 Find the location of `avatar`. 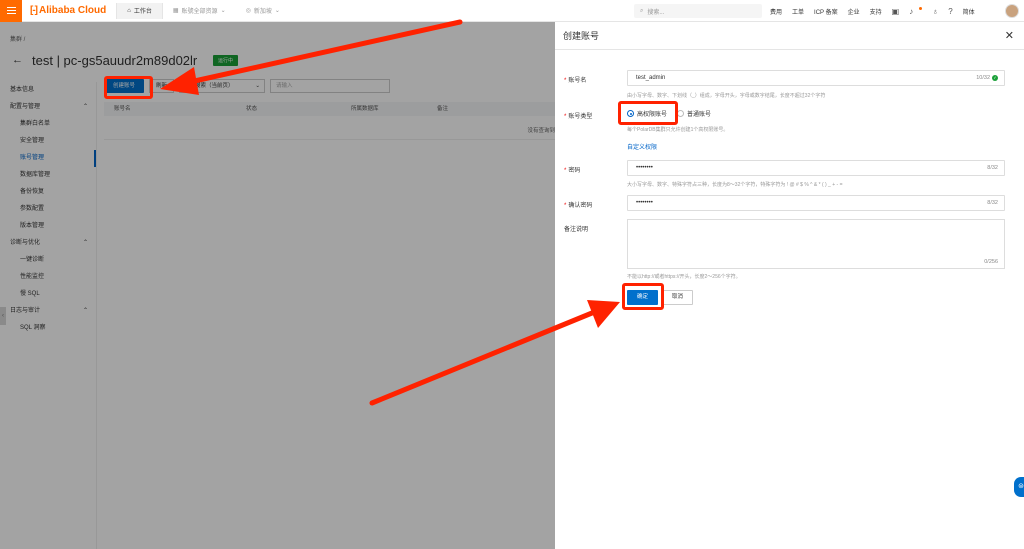

avatar is located at coordinates (1012, 11).